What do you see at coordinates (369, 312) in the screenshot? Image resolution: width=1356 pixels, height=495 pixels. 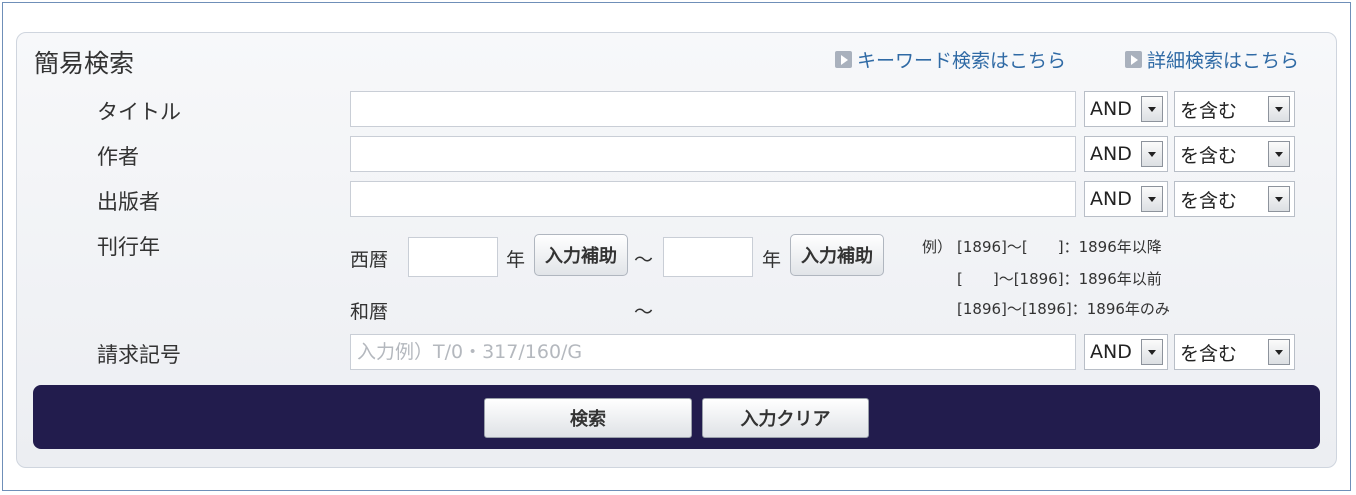 I see `japanese-era-label: 和暦` at bounding box center [369, 312].